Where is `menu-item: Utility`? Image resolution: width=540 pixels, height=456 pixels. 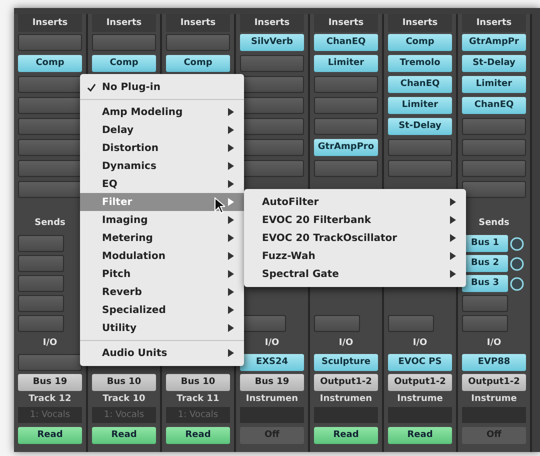 menu-item: Utility is located at coordinates (162, 328).